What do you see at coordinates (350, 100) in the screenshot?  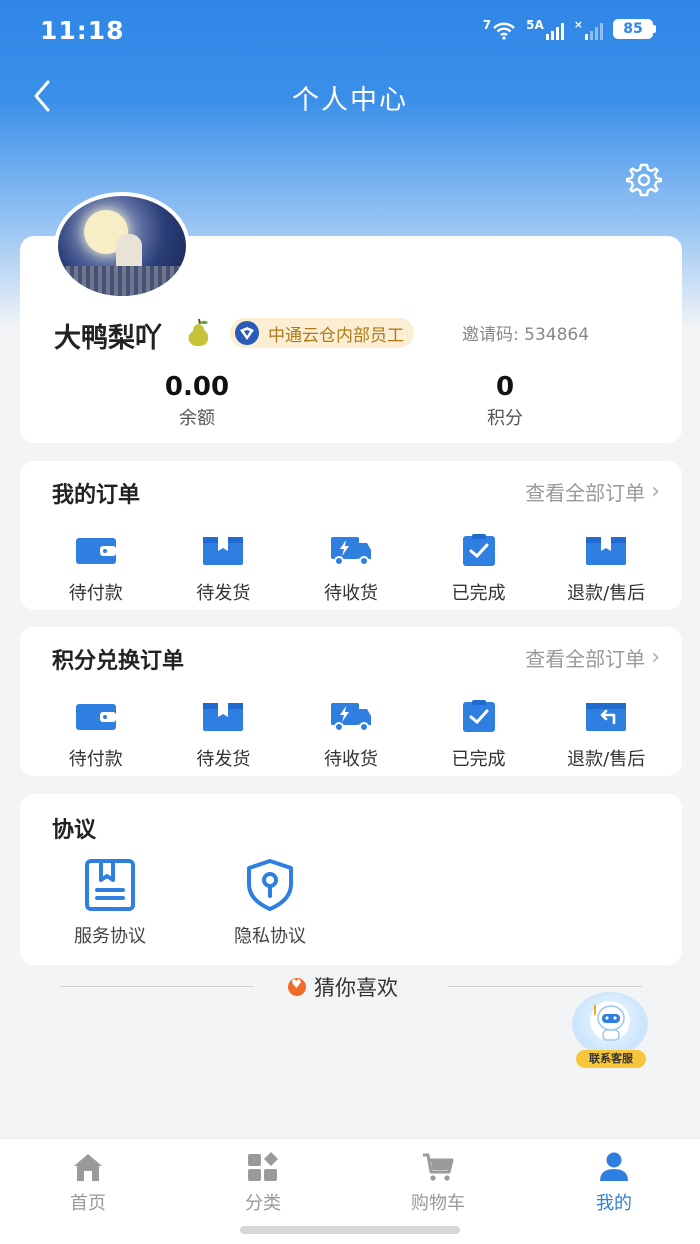 I see `page-title: 个人中心` at bounding box center [350, 100].